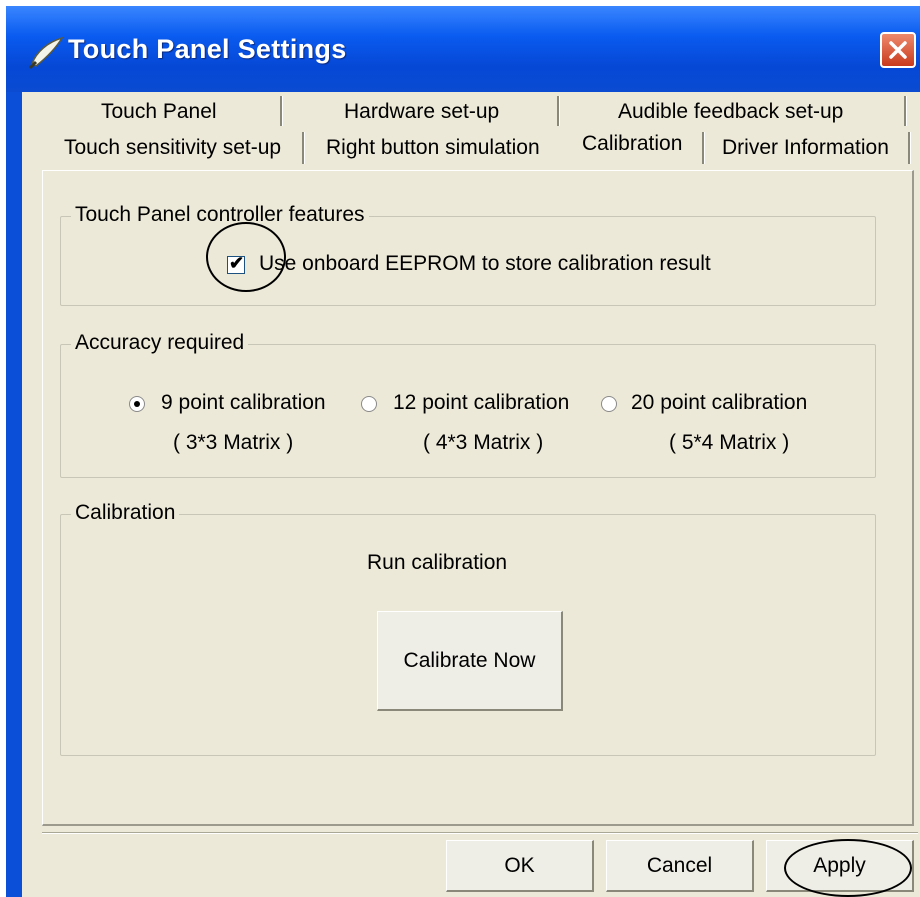 The width and height of the screenshot is (920, 897). What do you see at coordinates (719, 403) in the screenshot?
I see `radio-20-point-label: 20 point calibration` at bounding box center [719, 403].